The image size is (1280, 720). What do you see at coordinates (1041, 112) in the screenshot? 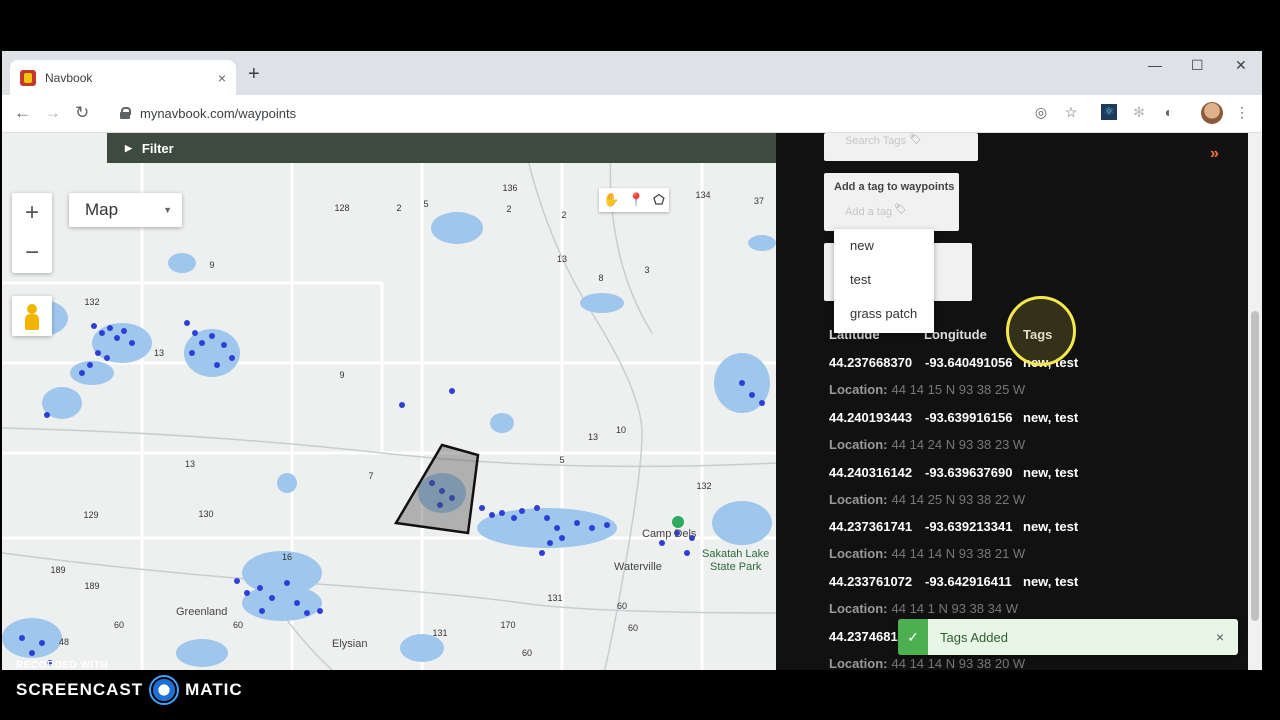
I see `location-icon: ◎` at bounding box center [1041, 112].